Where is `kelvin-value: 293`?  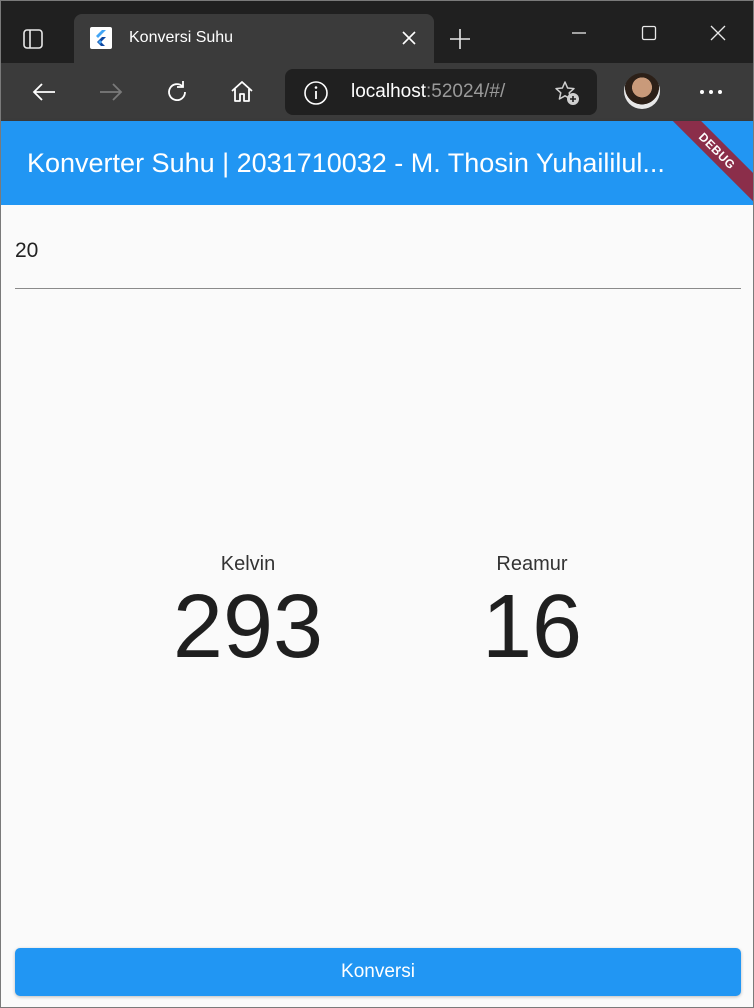
kelvin-value: 293 is located at coordinates (248, 627).